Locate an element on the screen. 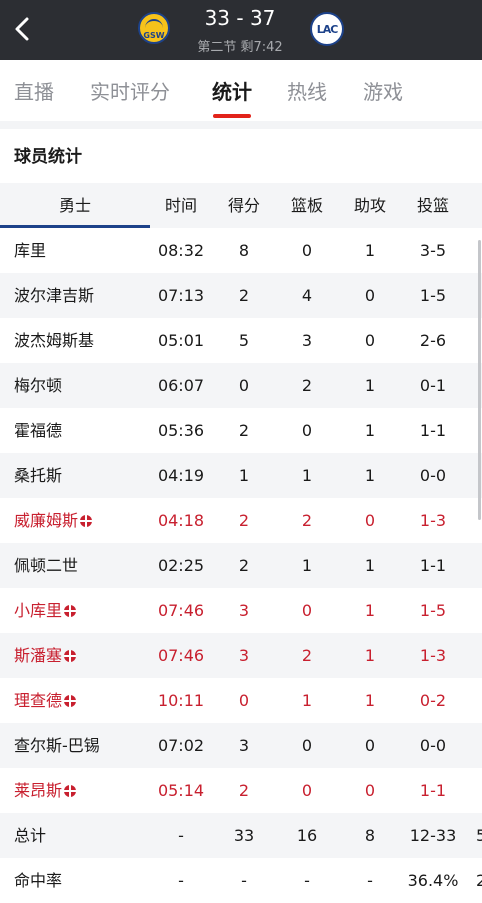 The image size is (482, 903). points-cell: 1 is located at coordinates (244, 475).